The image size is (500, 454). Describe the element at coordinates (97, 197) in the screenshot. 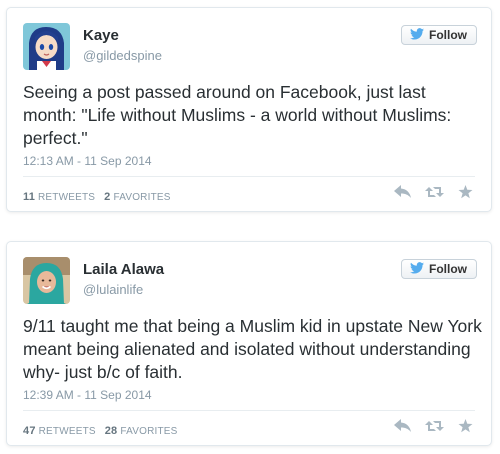

I see `tweet-stats: 11 RETWEETS 2 FAVORITES` at that location.